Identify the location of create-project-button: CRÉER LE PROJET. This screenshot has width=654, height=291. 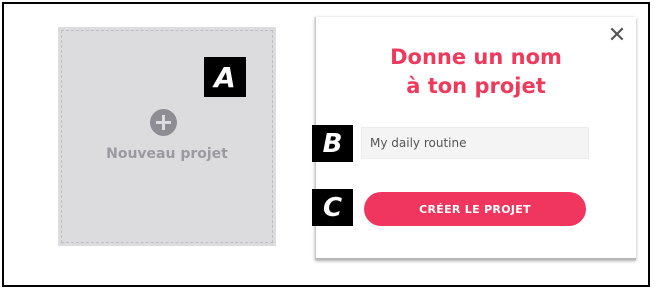
(475, 209).